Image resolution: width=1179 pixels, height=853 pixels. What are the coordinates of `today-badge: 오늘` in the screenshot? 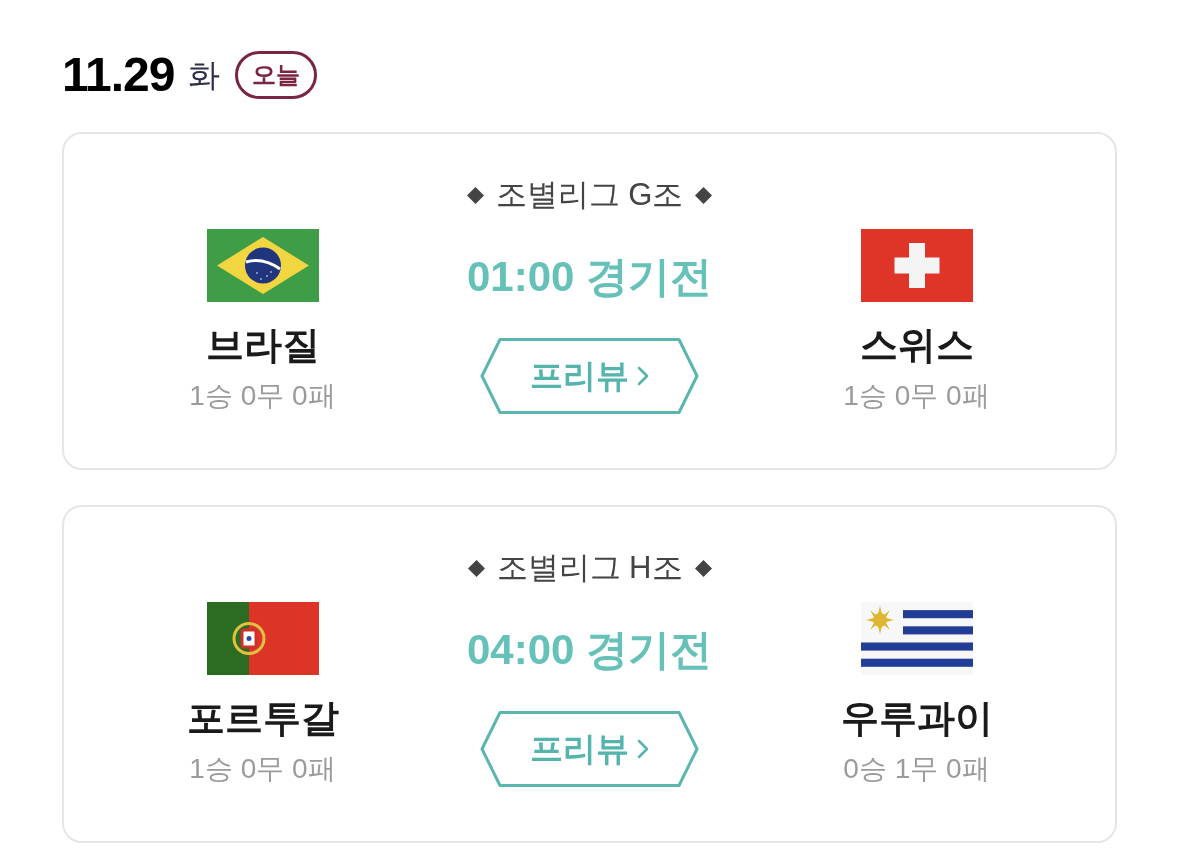 It's located at (276, 75).